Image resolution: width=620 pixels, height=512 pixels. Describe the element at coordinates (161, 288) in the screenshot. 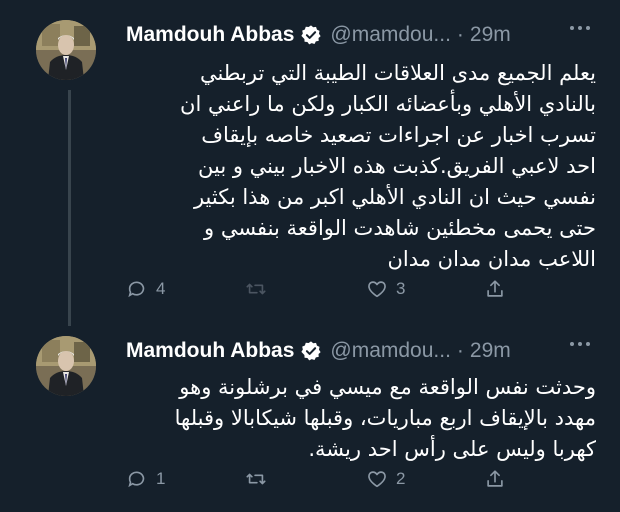

I see `reply-count: 4` at that location.